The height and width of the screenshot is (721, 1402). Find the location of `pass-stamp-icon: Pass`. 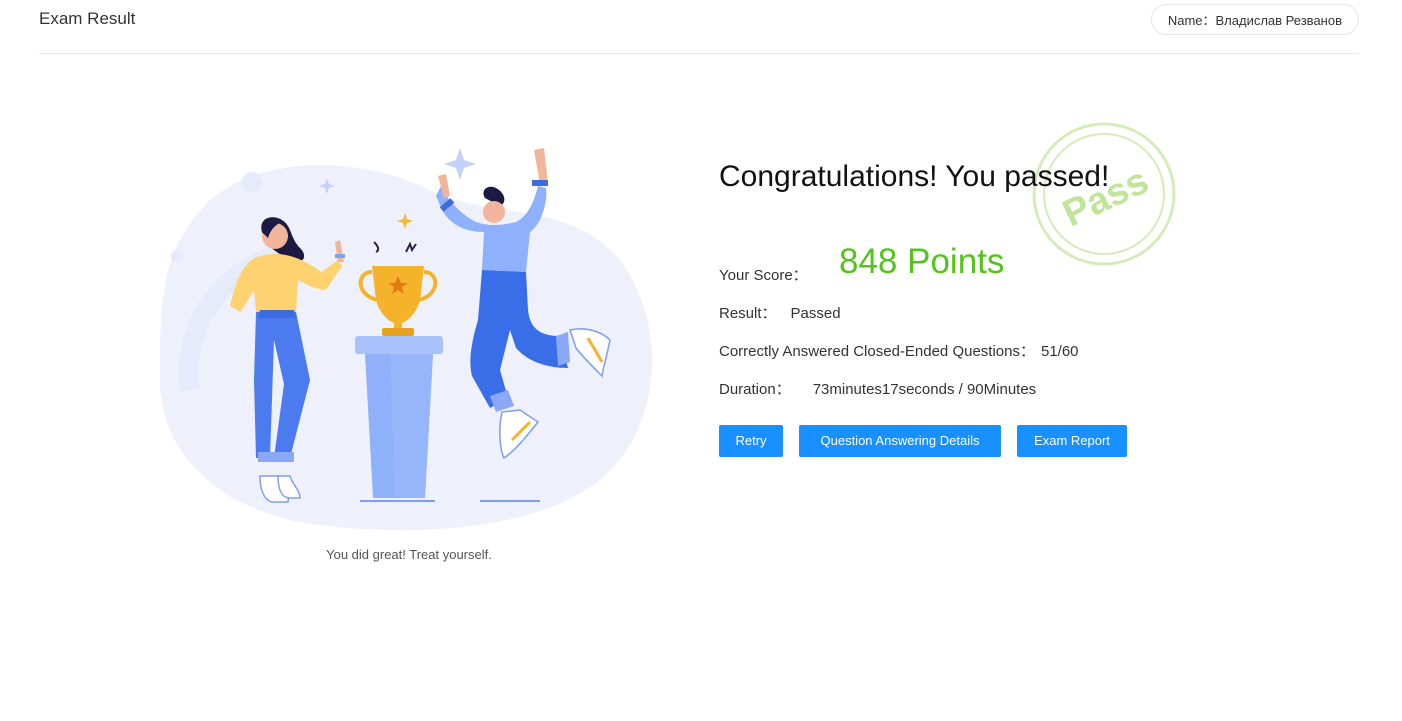

pass-stamp-icon: Pass is located at coordinates (1104, 194).